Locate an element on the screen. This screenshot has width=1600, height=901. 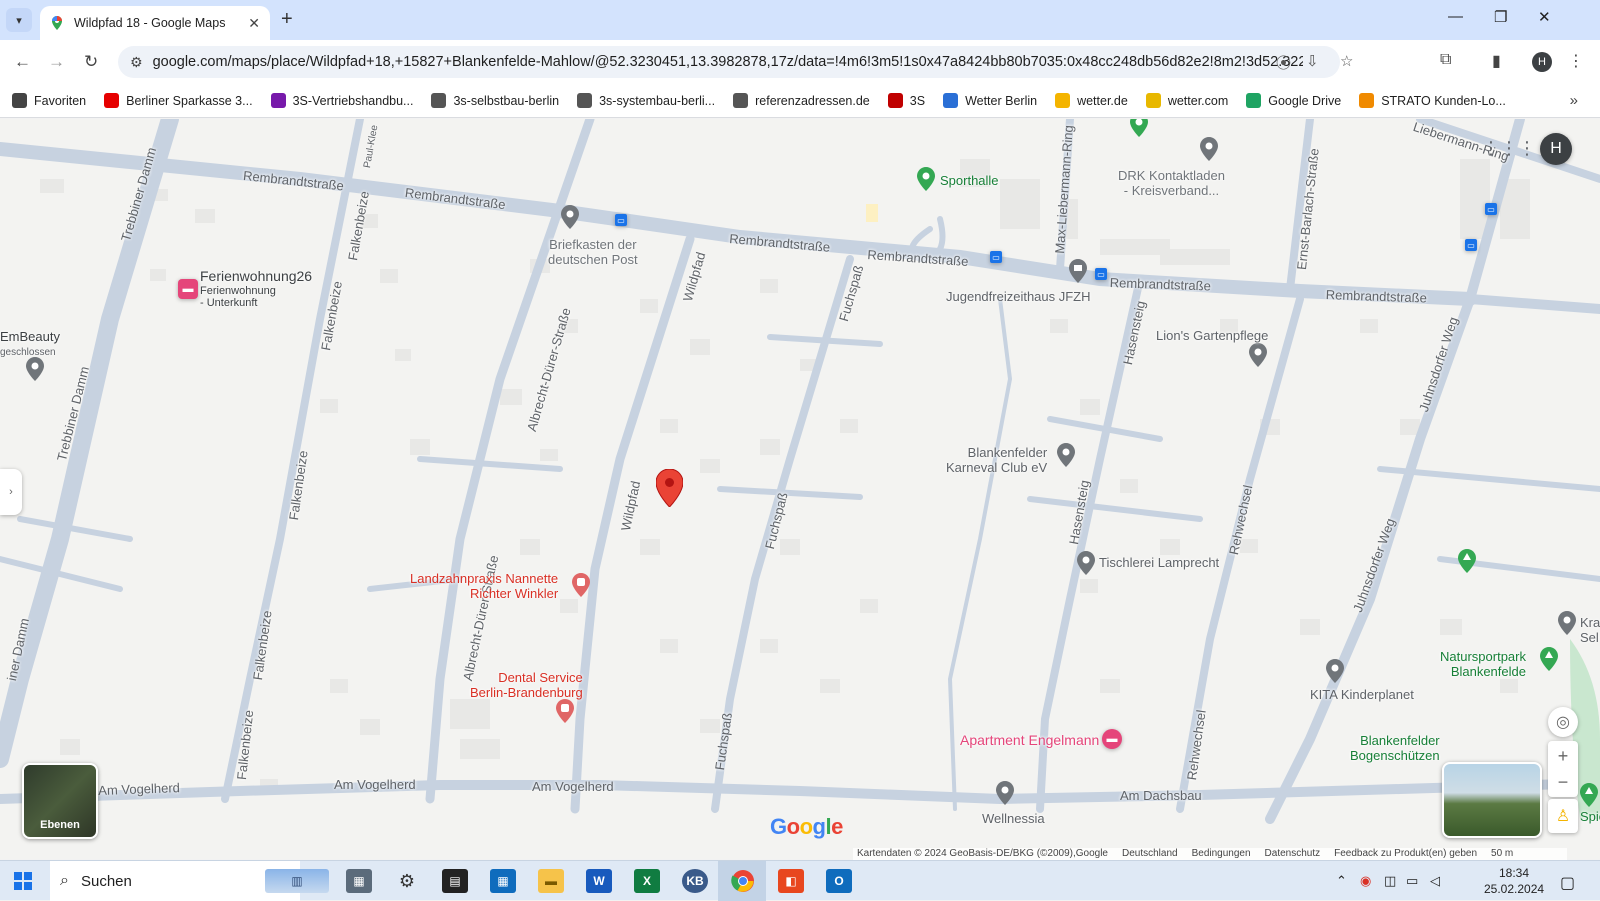
excel-icon: X is located at coordinates (647, 881).